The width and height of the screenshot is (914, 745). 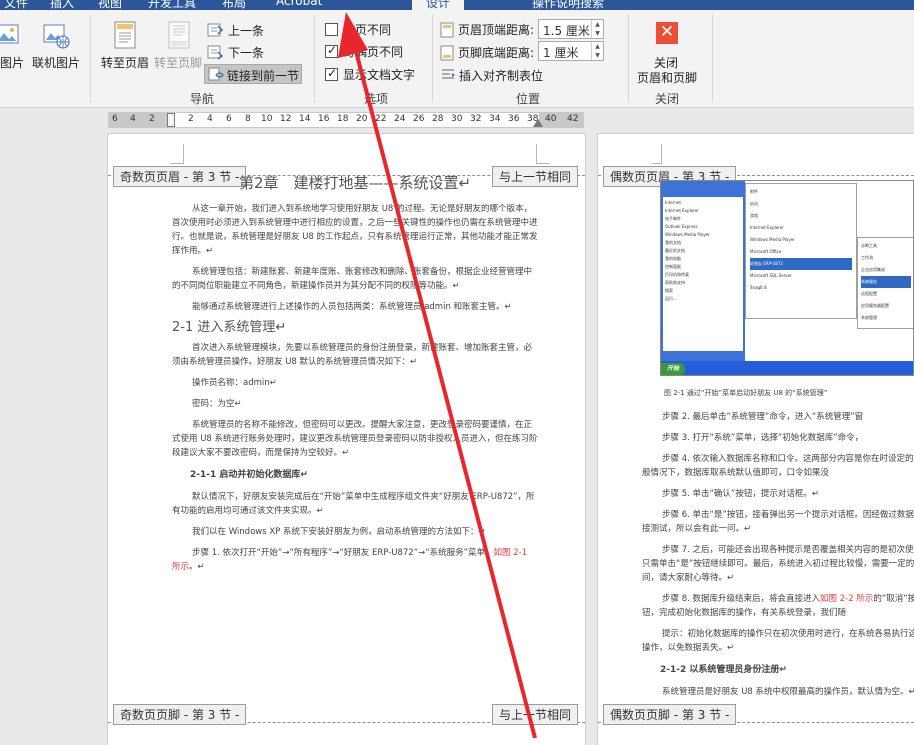 I want to click on alignment-tab-icon, so click(x=448, y=74).